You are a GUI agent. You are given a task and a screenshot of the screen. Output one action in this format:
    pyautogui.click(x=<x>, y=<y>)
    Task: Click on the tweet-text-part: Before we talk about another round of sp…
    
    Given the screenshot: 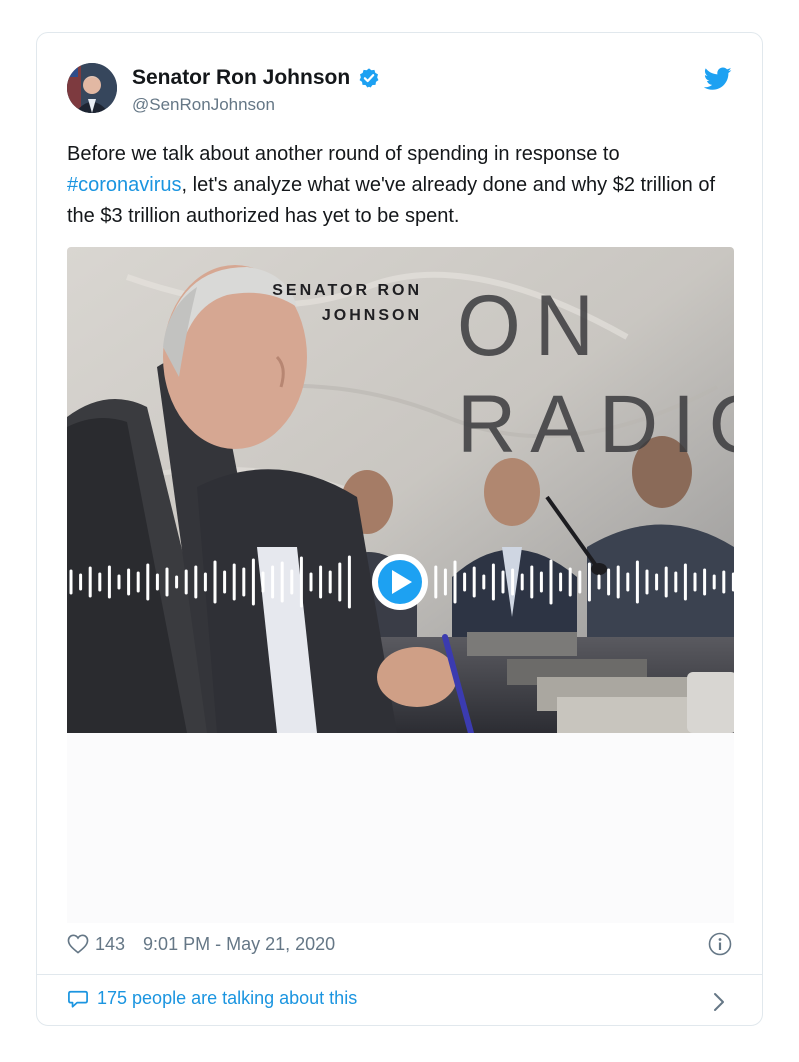 What is the action you would take?
    pyautogui.click(x=343, y=154)
    